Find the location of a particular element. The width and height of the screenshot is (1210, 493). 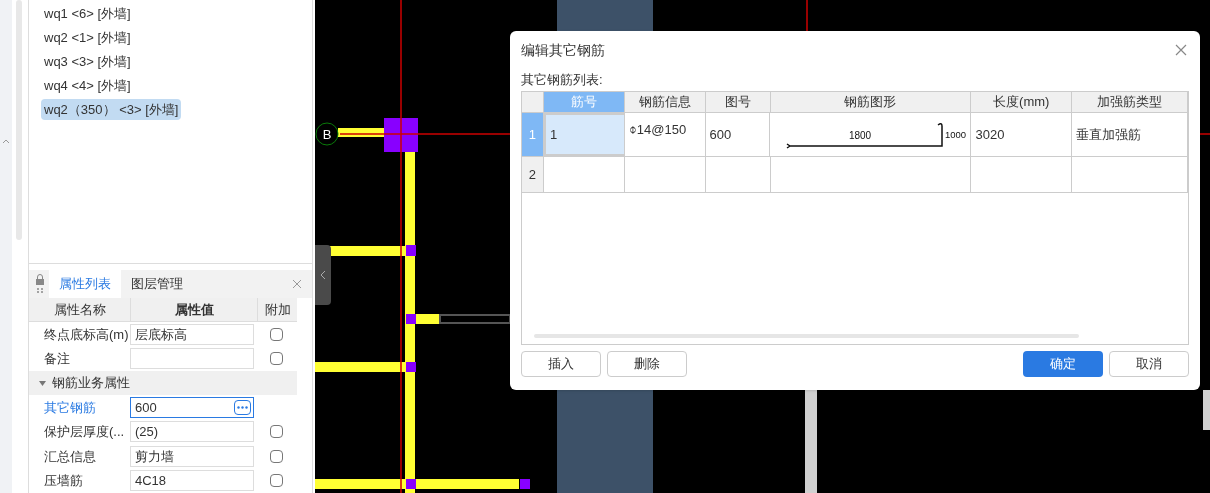

property-value-field is located at coordinates (192, 359).